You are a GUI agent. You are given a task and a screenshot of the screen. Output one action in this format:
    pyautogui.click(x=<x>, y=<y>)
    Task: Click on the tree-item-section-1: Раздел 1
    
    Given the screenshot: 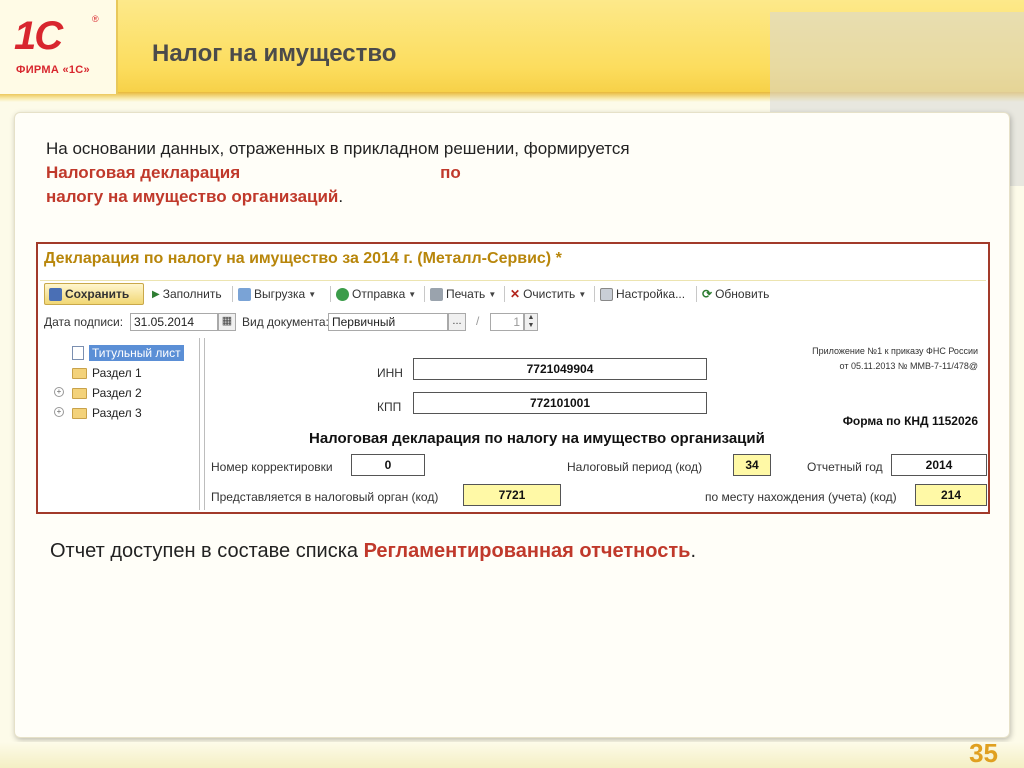 What is the action you would take?
    pyautogui.click(x=107, y=373)
    